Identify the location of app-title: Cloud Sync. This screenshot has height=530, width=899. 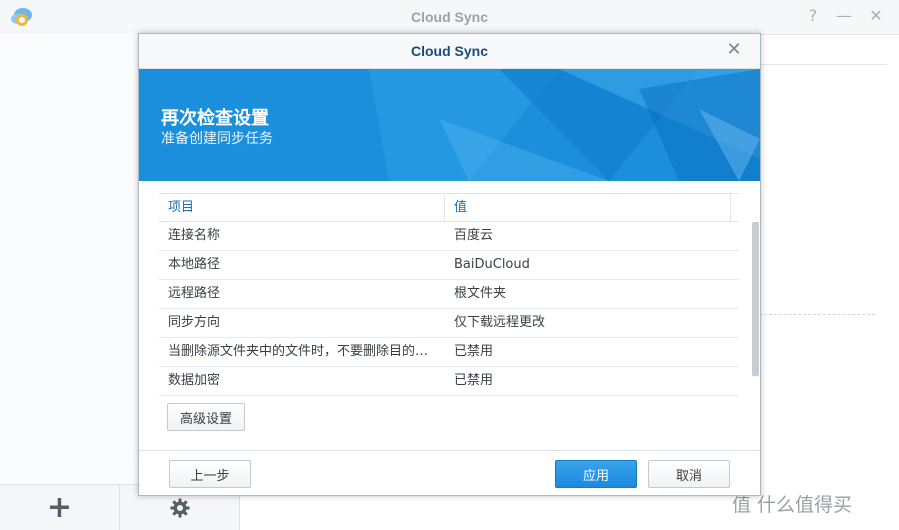
(449, 17).